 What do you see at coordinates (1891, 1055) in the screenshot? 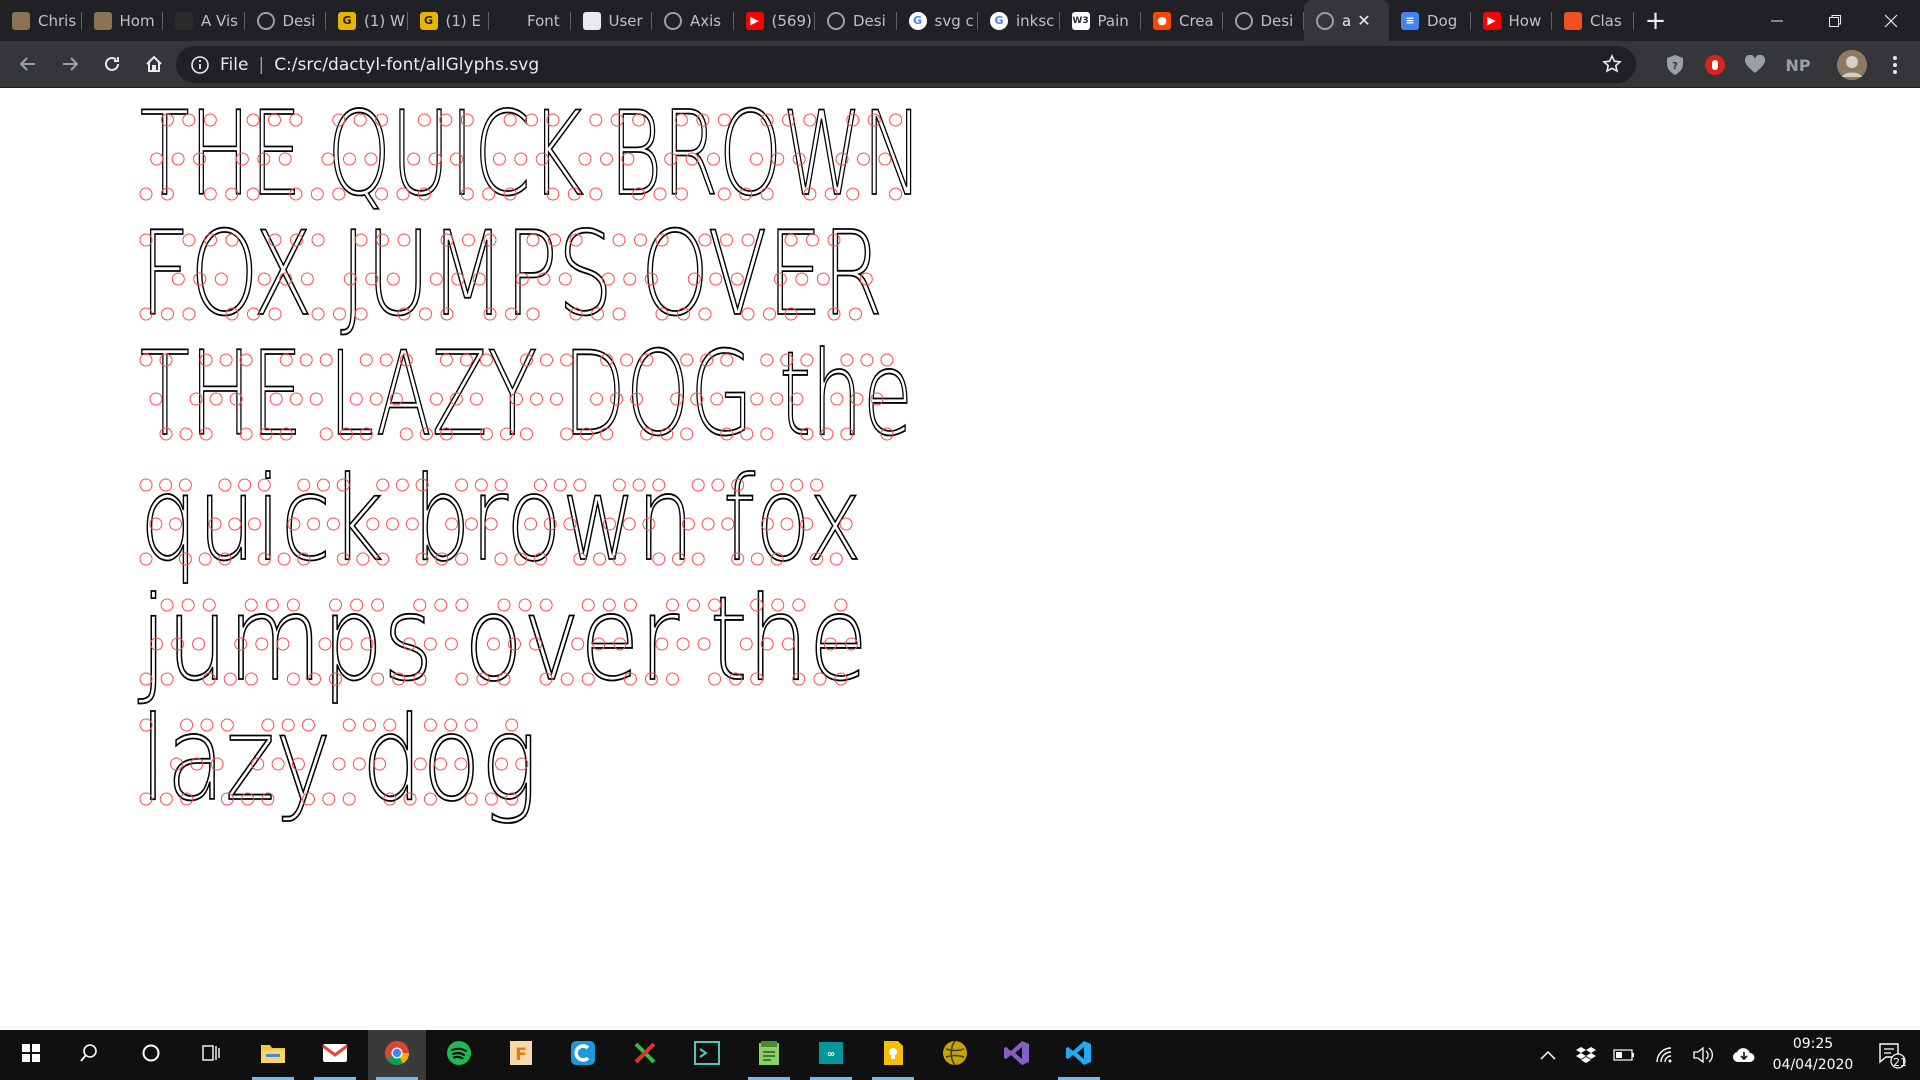
I see `action-center-button: 21` at bounding box center [1891, 1055].